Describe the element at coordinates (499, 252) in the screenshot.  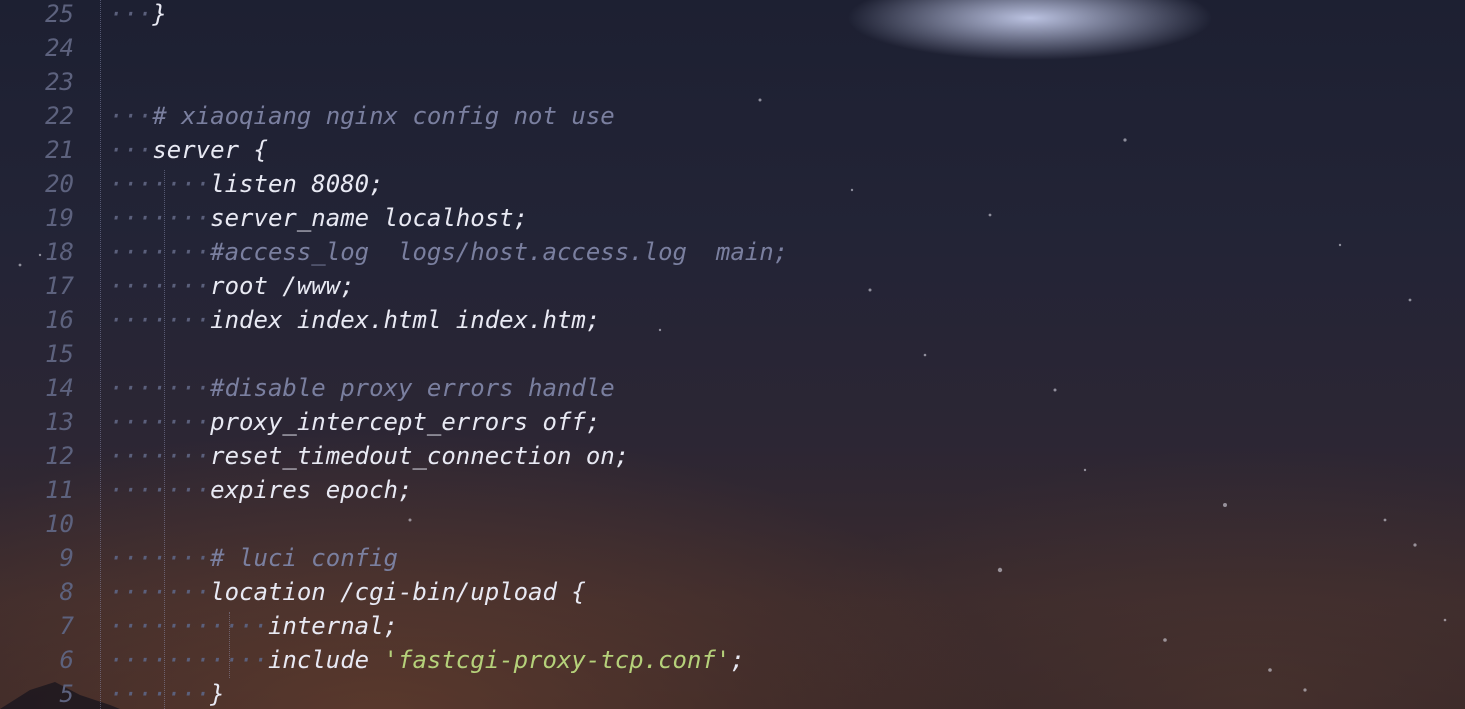
I see `code-comment: #access_log logs/host.access.log main;` at that location.